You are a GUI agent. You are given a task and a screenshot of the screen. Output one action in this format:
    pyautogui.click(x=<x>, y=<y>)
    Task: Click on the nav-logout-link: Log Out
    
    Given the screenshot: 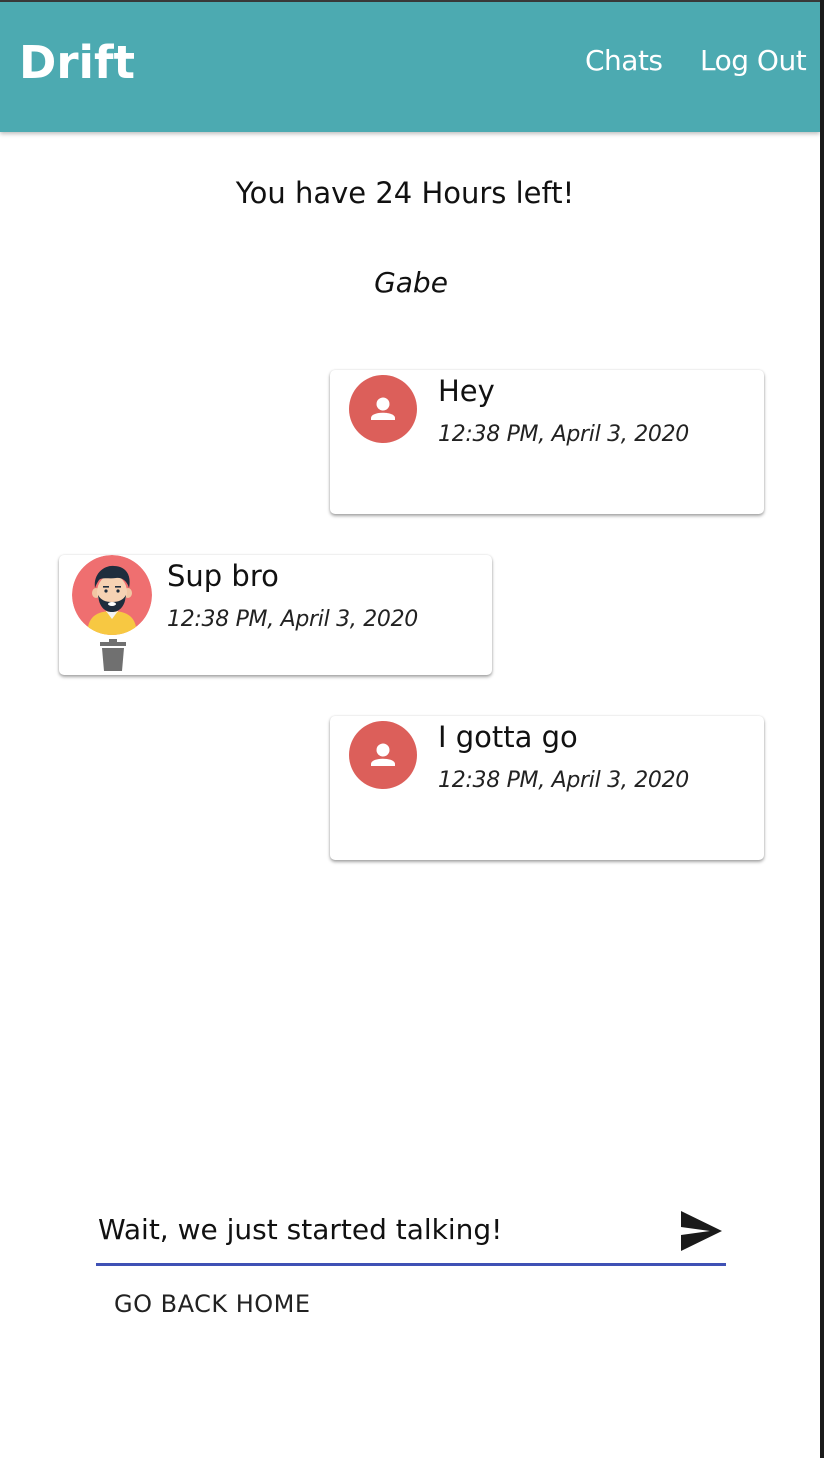 What is the action you would take?
    pyautogui.click(x=753, y=60)
    